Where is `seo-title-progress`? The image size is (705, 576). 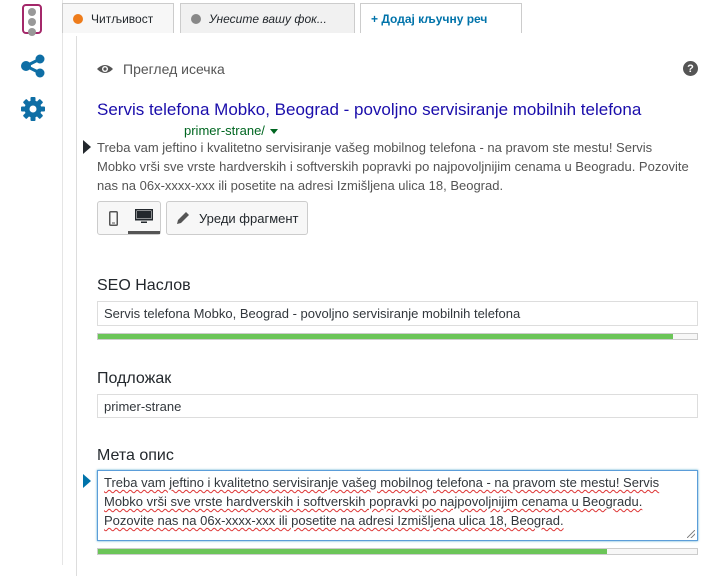 seo-title-progress is located at coordinates (397, 336).